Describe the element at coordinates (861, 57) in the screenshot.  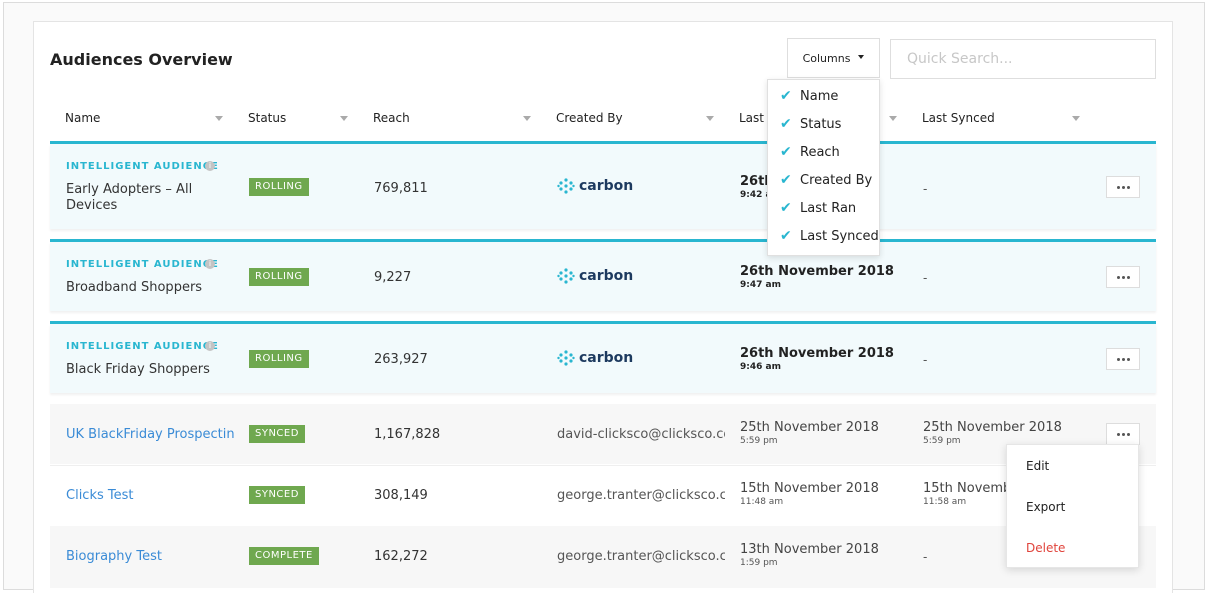
I see `caret-down-icon` at that location.